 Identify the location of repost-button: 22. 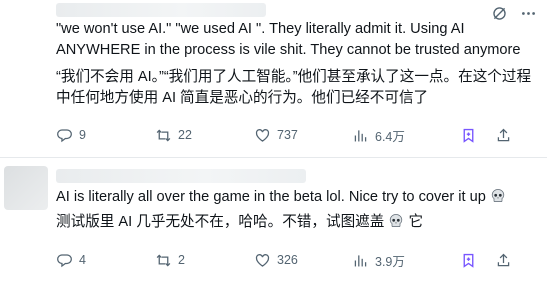
(173, 135).